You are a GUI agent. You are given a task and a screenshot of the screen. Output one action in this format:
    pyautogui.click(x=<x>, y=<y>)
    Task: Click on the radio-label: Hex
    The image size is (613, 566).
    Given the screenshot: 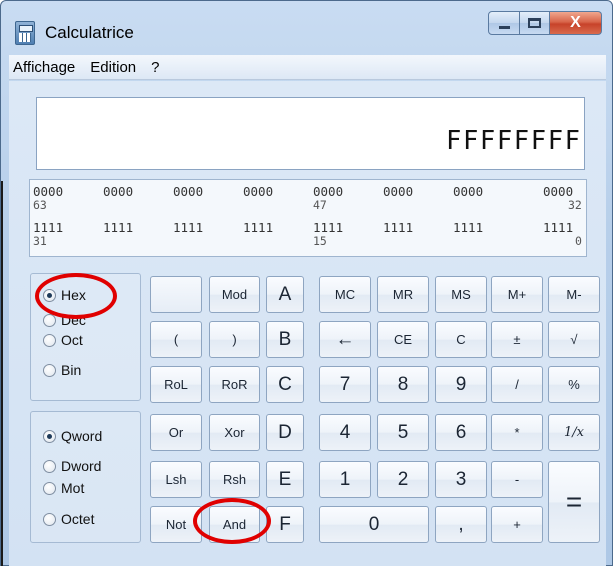 What is the action you would take?
    pyautogui.click(x=73, y=295)
    